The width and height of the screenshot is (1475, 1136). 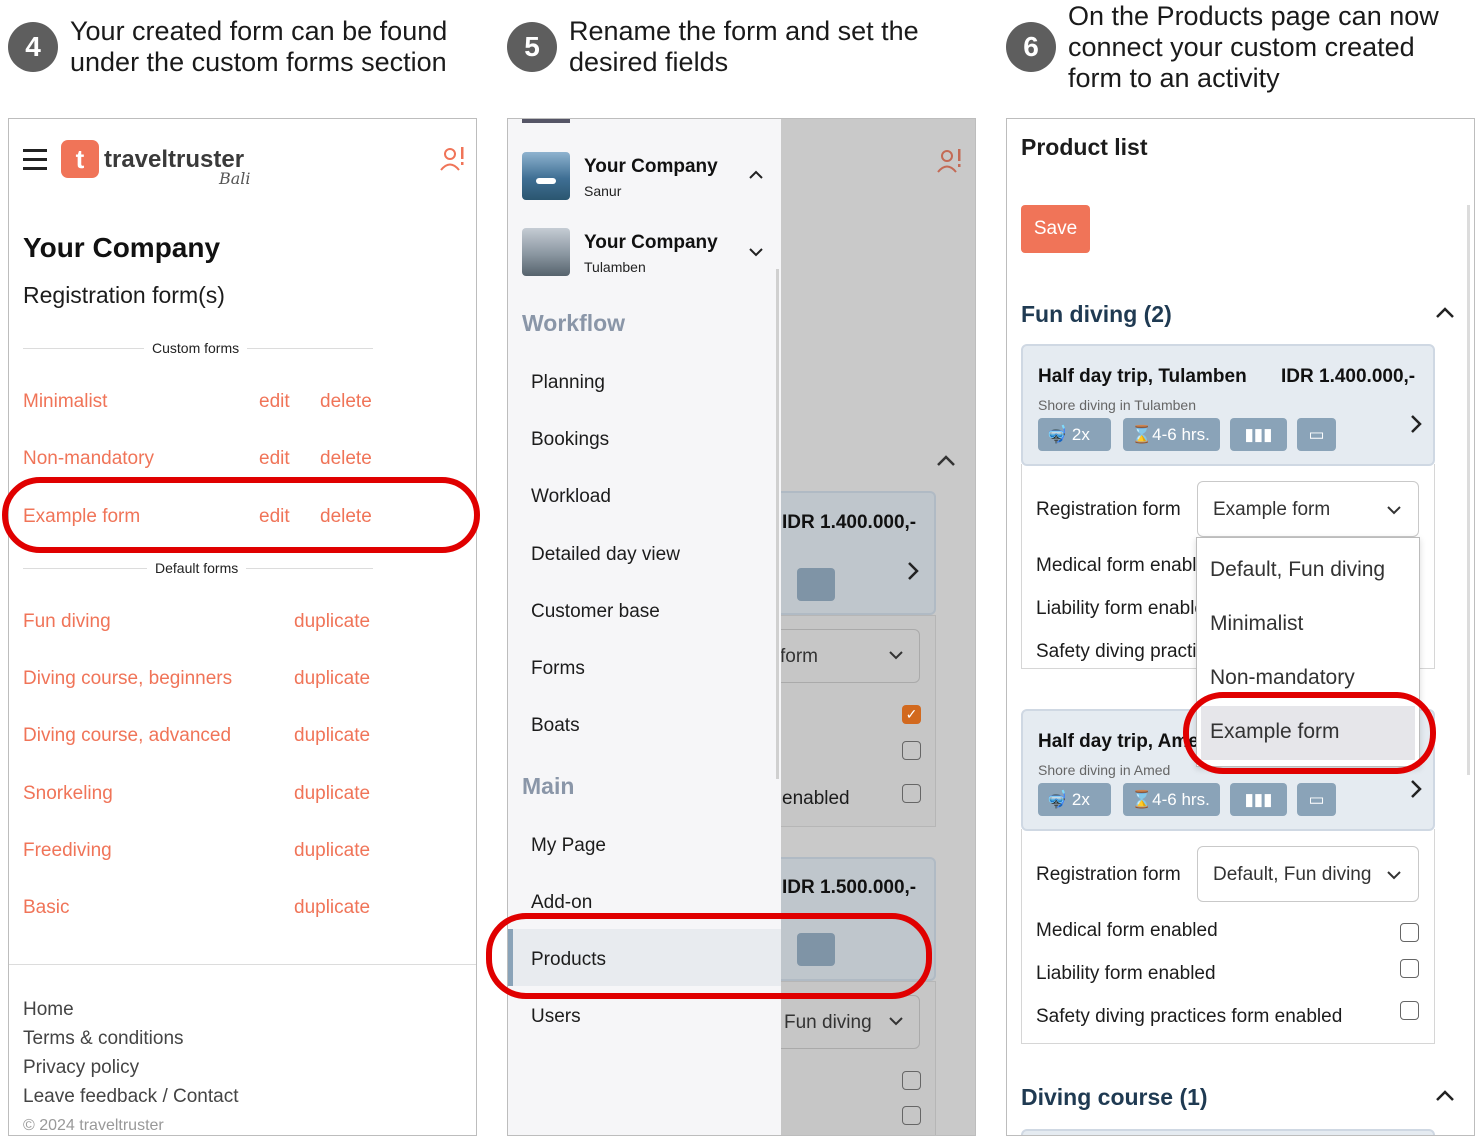 I want to click on page-title: Product list, so click(x=1084, y=147).